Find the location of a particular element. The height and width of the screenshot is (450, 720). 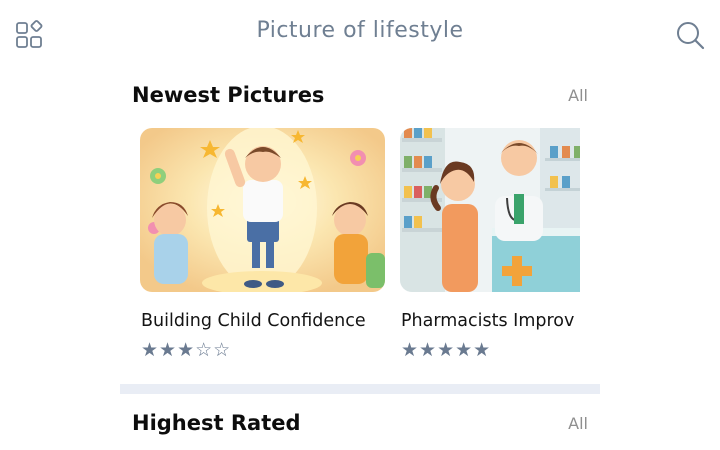

rating-stars: ★★★☆☆ is located at coordinates (186, 350).